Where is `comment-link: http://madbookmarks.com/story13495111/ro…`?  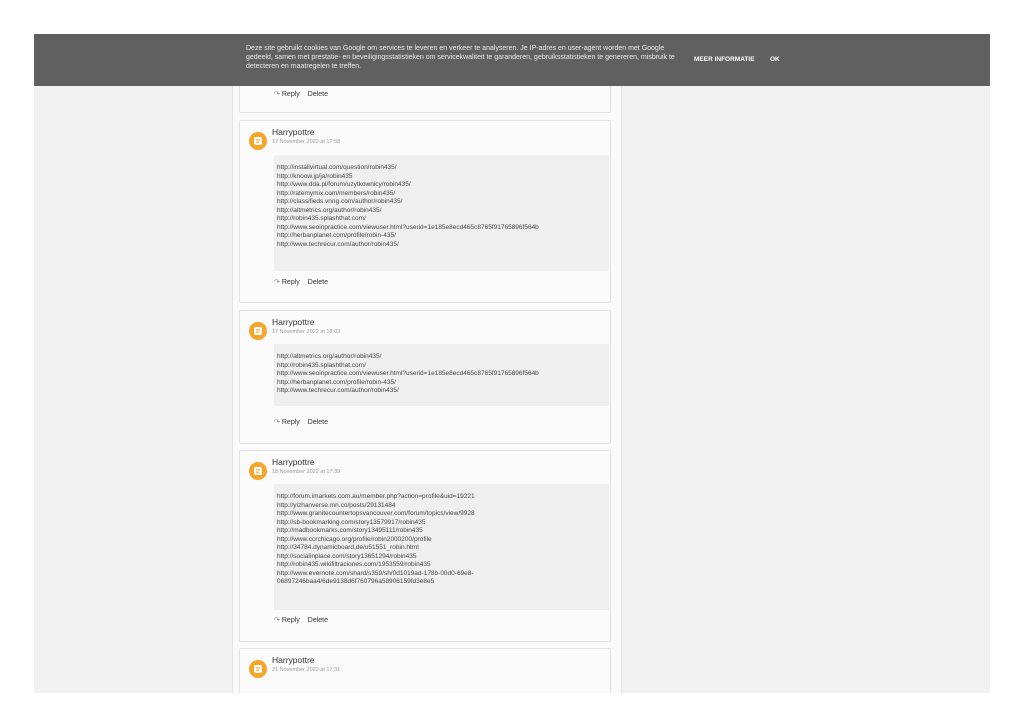 comment-link: http://madbookmarks.com/story13495111/ro… is located at coordinates (441, 531).